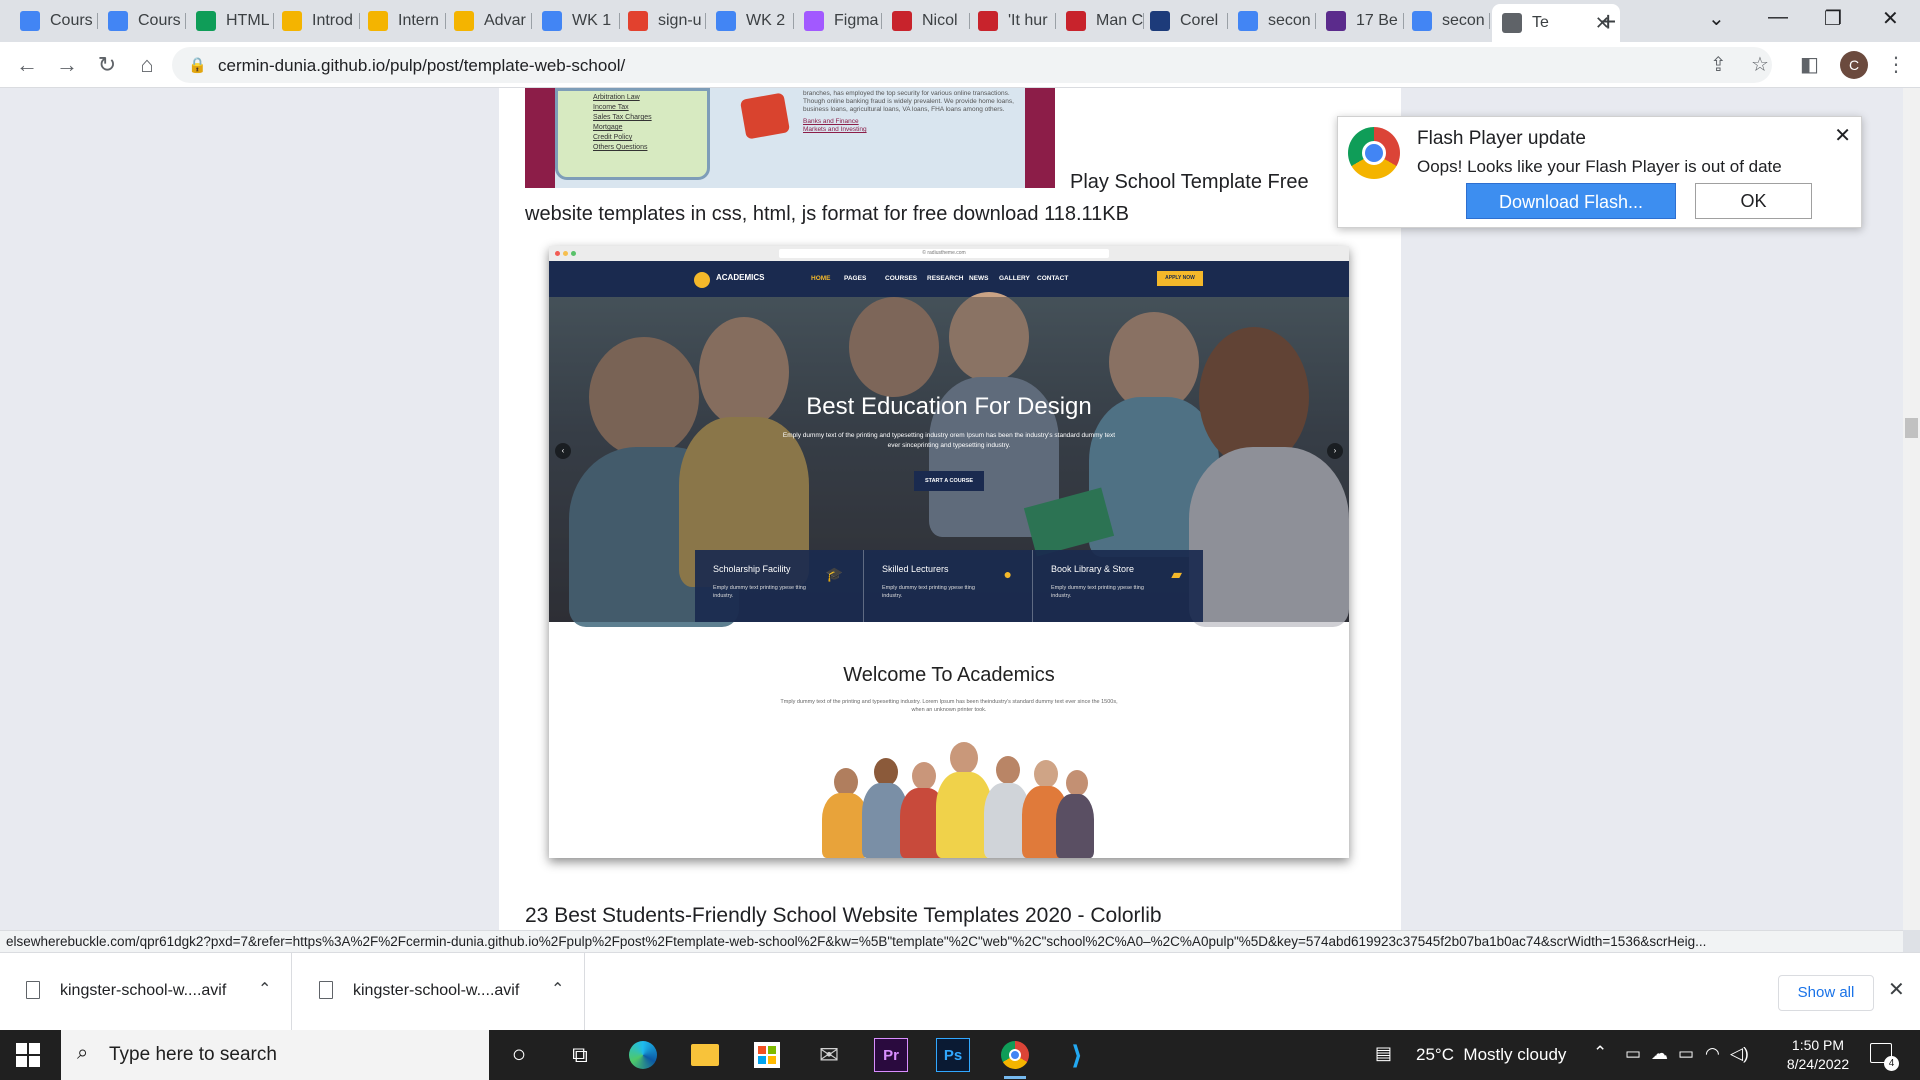 The image size is (1920, 1080). What do you see at coordinates (856, 21) in the screenshot?
I see `tab-title: Figma` at bounding box center [856, 21].